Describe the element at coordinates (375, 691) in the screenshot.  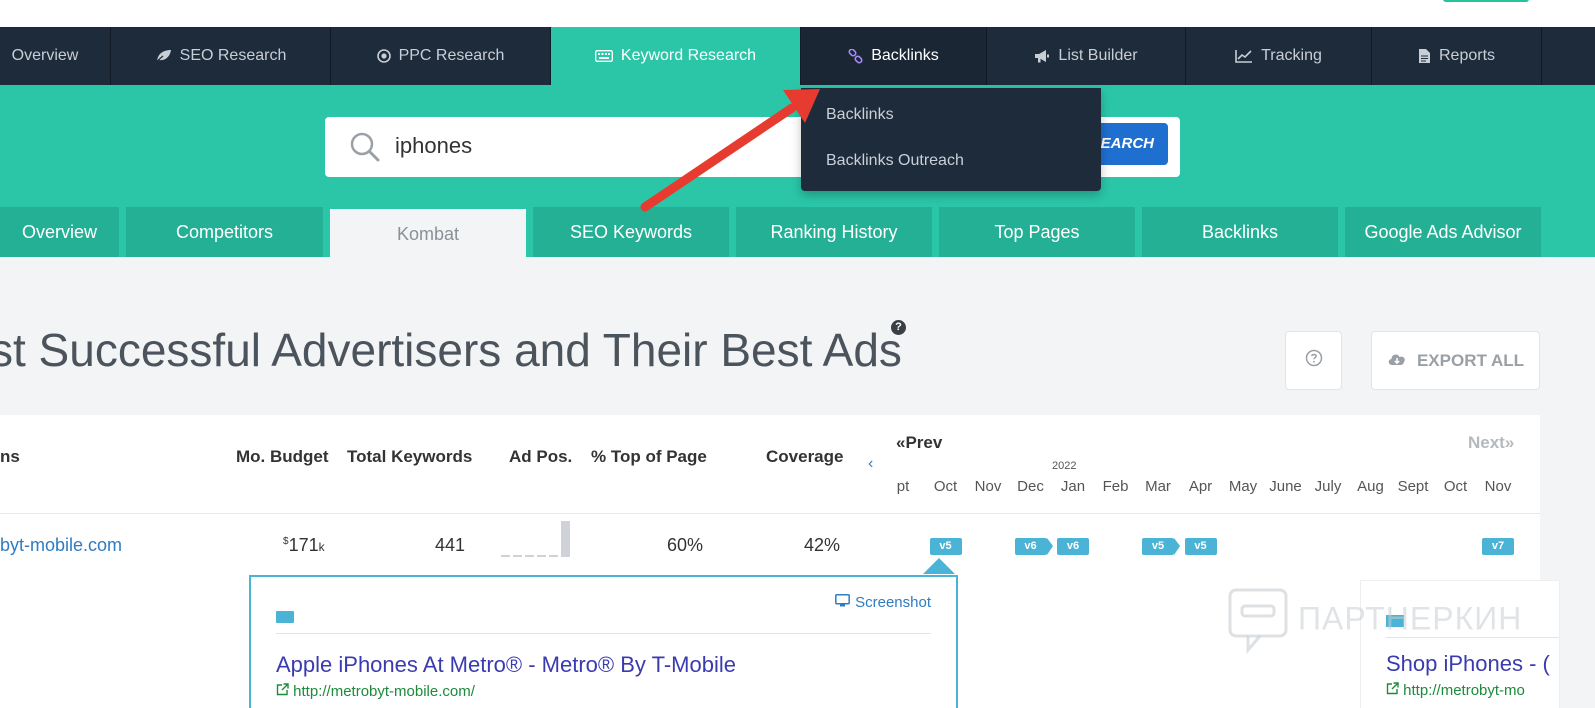
I see `ad-url-link: http://metrobyt-mobile.com/` at that location.